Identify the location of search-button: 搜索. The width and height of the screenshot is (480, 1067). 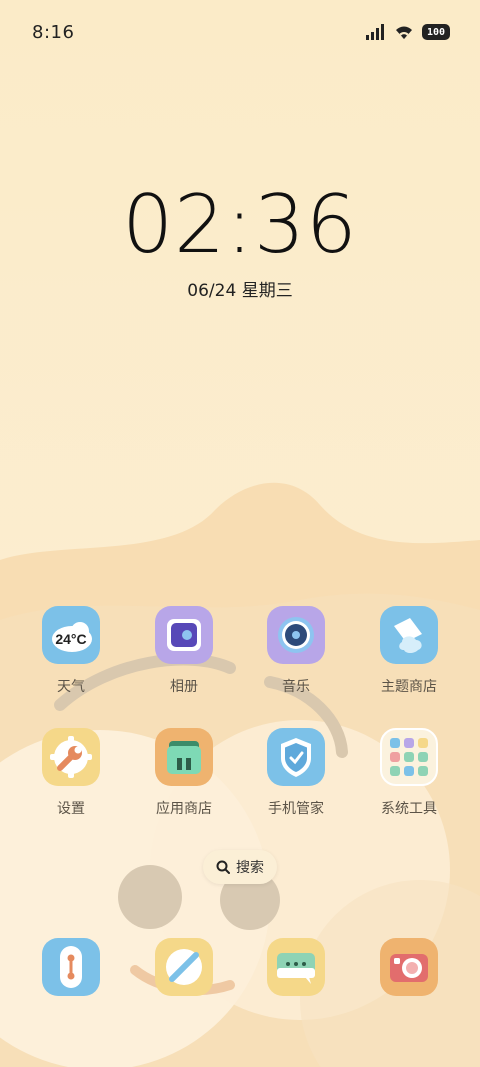
(240, 867).